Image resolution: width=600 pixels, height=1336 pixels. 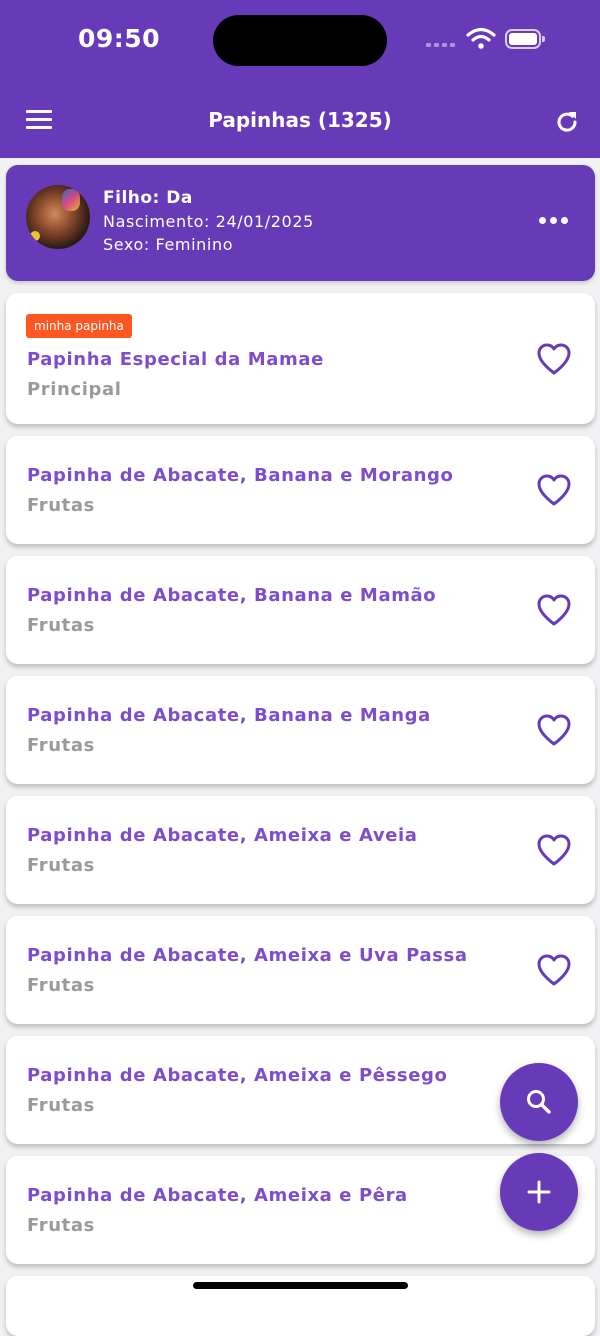 What do you see at coordinates (300, 79) in the screenshot?
I see `app-header: 09:50 Papinhas (1325)` at bounding box center [300, 79].